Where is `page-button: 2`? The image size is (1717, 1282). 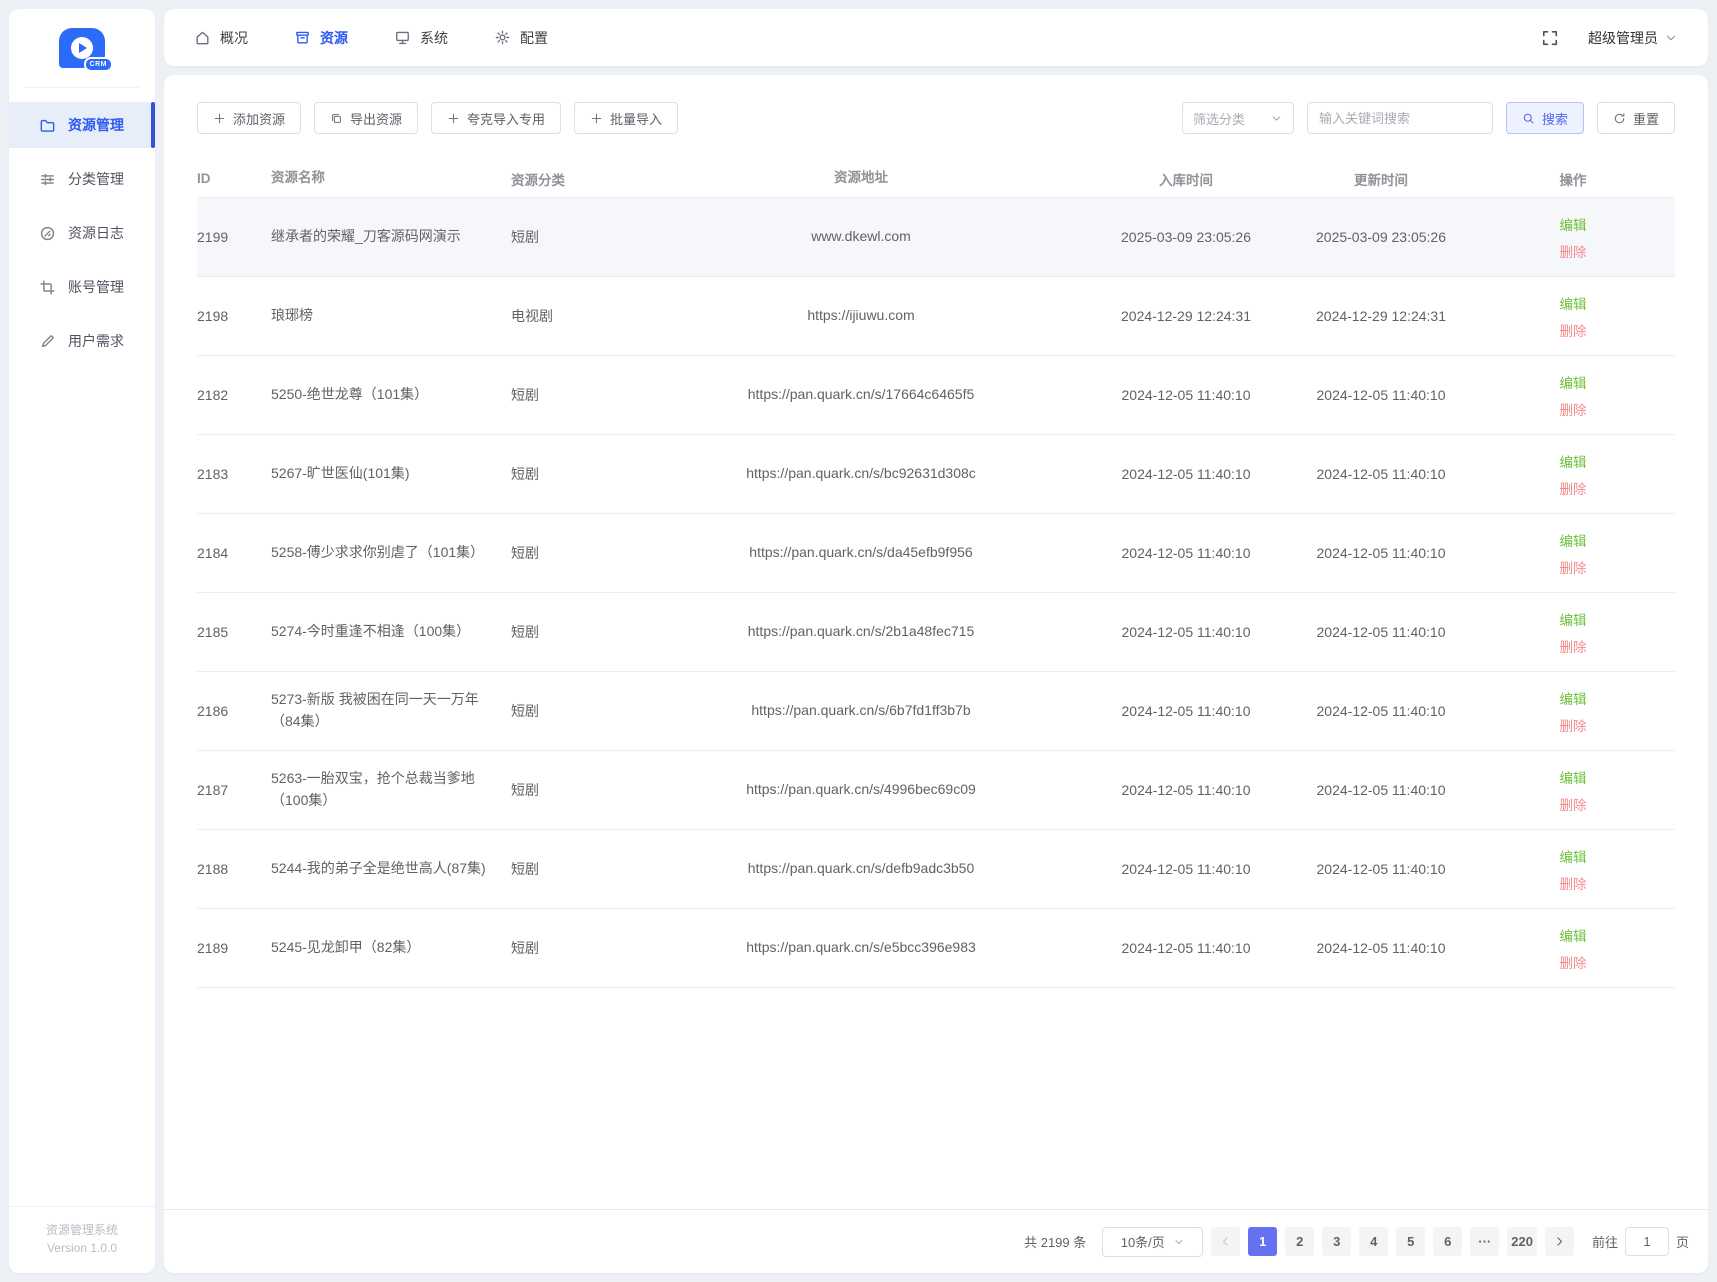
page-button: 2 is located at coordinates (1300, 1241).